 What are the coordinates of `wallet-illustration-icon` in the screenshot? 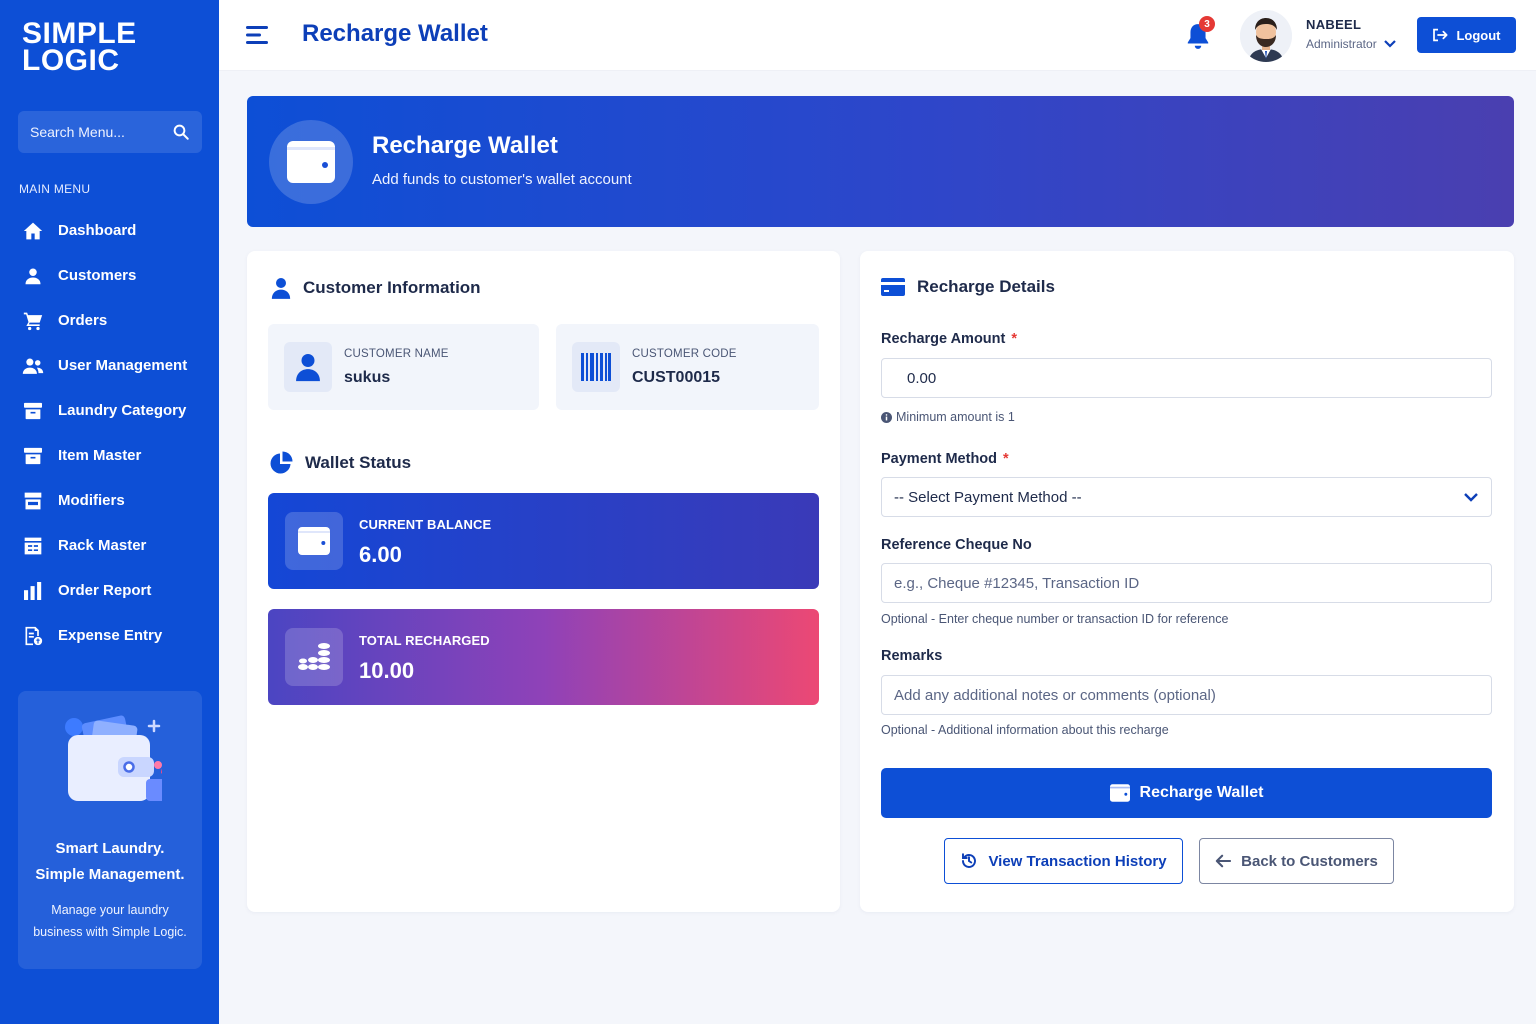 It's located at (113, 758).